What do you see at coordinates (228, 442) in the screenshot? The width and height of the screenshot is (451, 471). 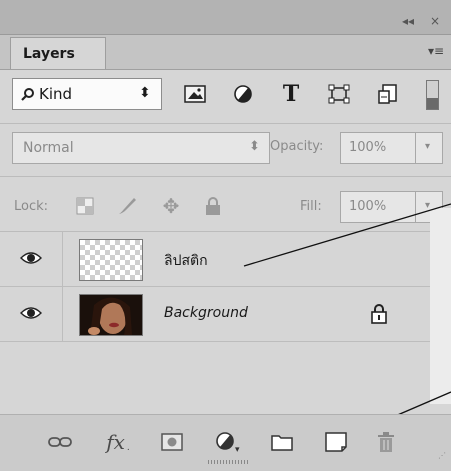 I see `adjustment-layer-icon: ▾` at bounding box center [228, 442].